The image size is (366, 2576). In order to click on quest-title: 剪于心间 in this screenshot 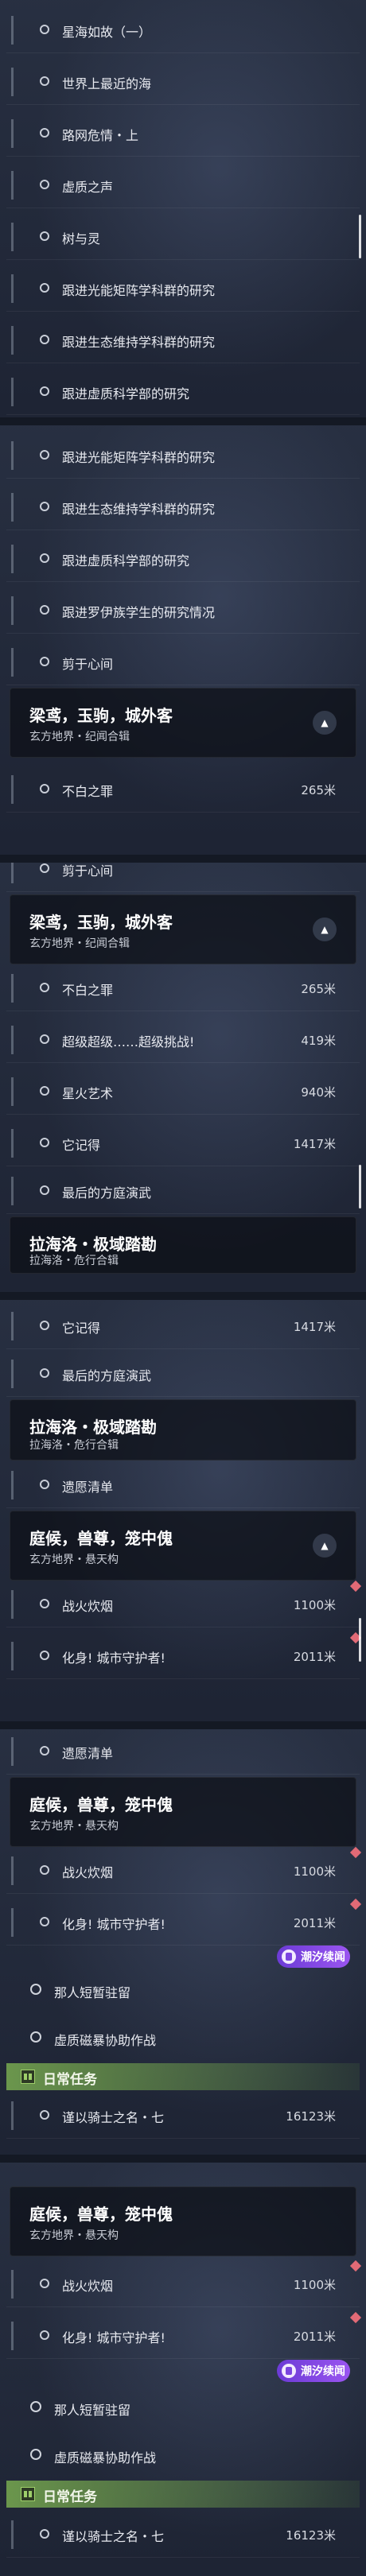, I will do `click(88, 871)`.